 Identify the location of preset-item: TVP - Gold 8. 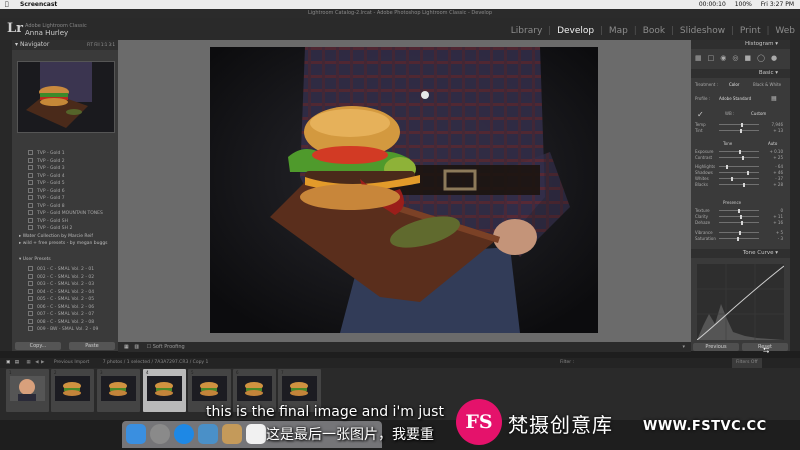
(46, 205).